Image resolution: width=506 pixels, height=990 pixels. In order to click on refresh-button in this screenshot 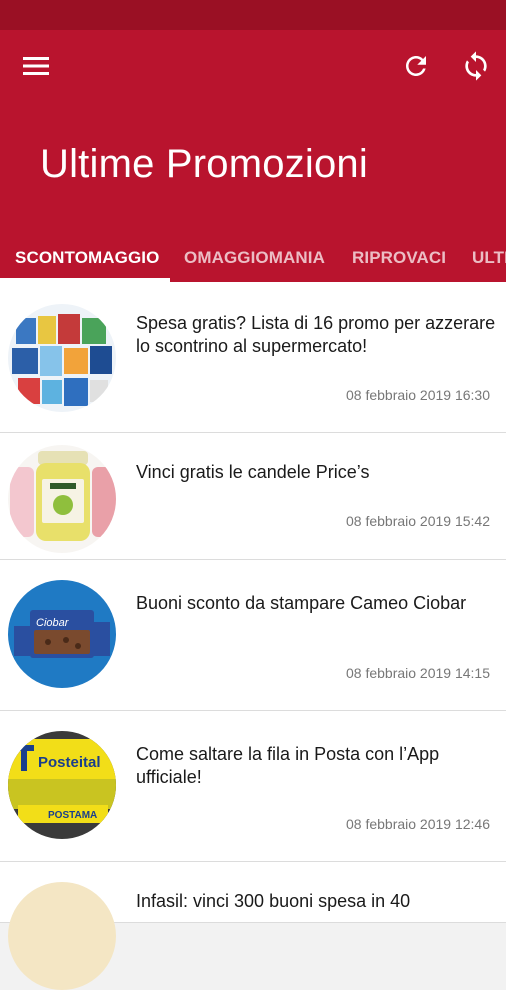, I will do `click(416, 66)`.